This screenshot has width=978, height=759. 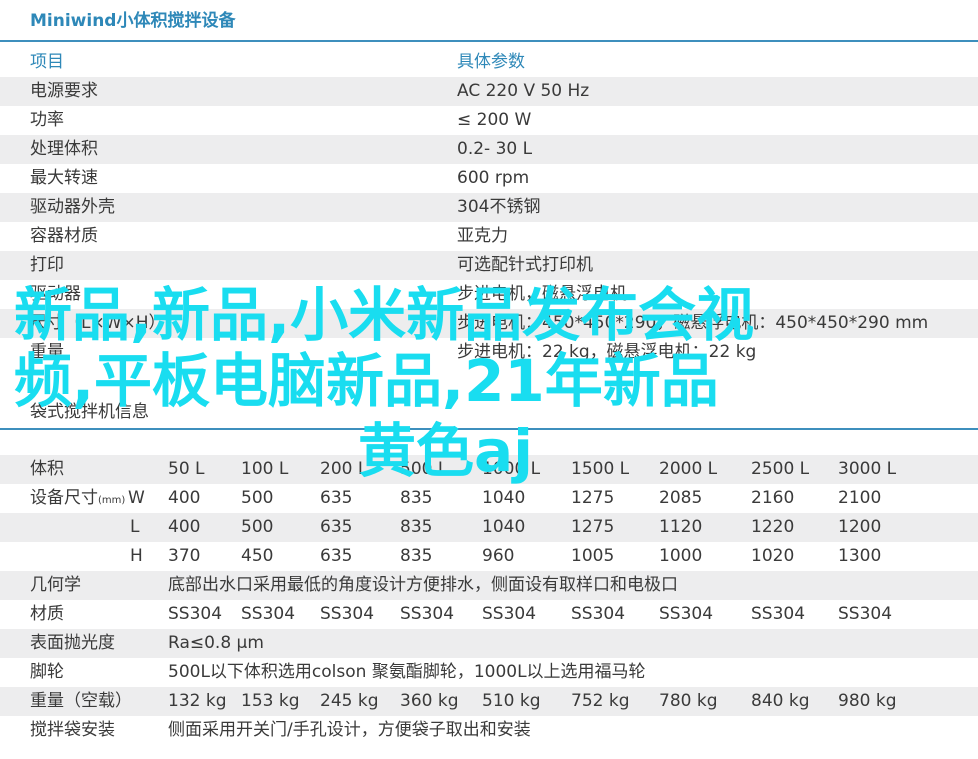 I want to click on table-cell: 2160, so click(x=773, y=498).